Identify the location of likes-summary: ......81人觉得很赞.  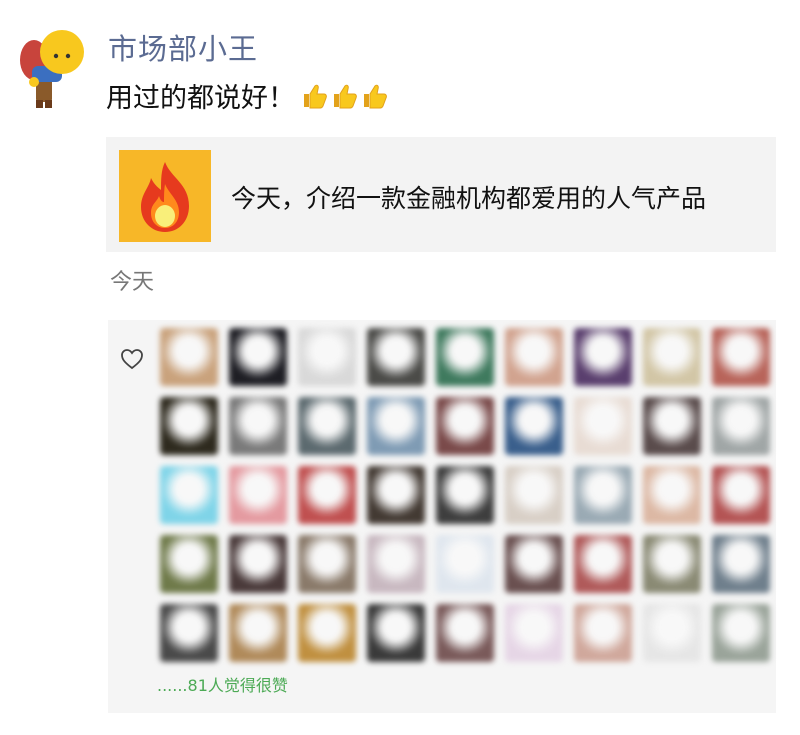
(222, 684).